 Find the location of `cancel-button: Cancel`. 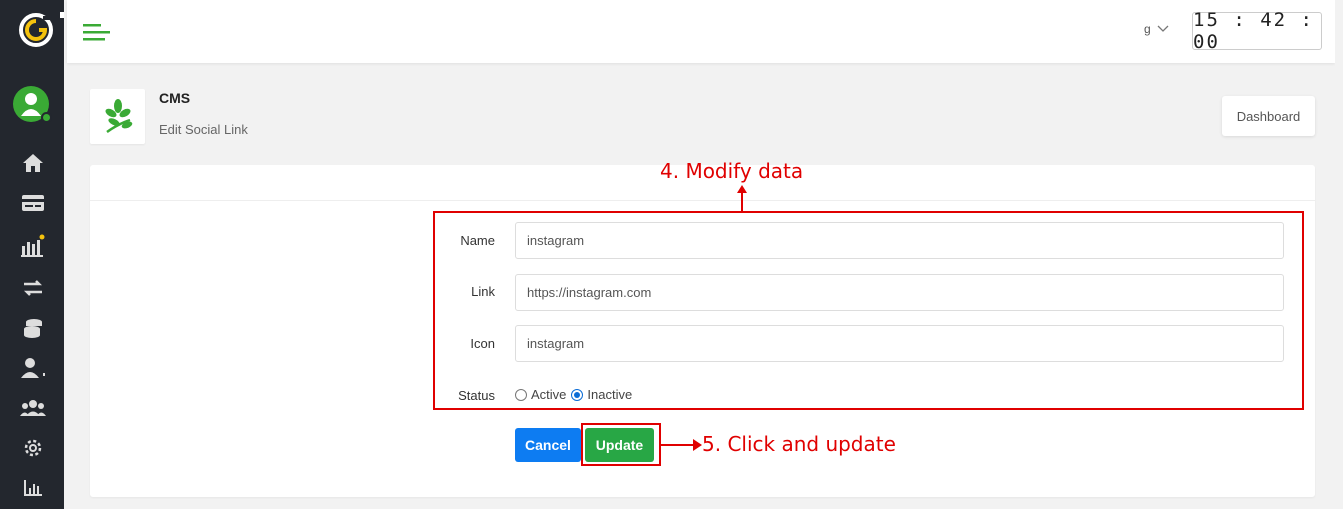

cancel-button: Cancel is located at coordinates (548, 445).